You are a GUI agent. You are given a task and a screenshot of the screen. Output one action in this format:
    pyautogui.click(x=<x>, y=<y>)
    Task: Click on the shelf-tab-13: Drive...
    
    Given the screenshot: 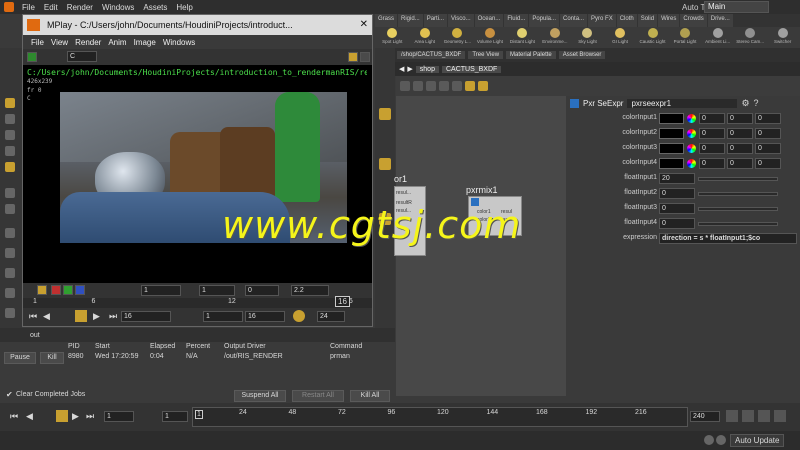 What is the action you would take?
    pyautogui.click(x=720, y=20)
    